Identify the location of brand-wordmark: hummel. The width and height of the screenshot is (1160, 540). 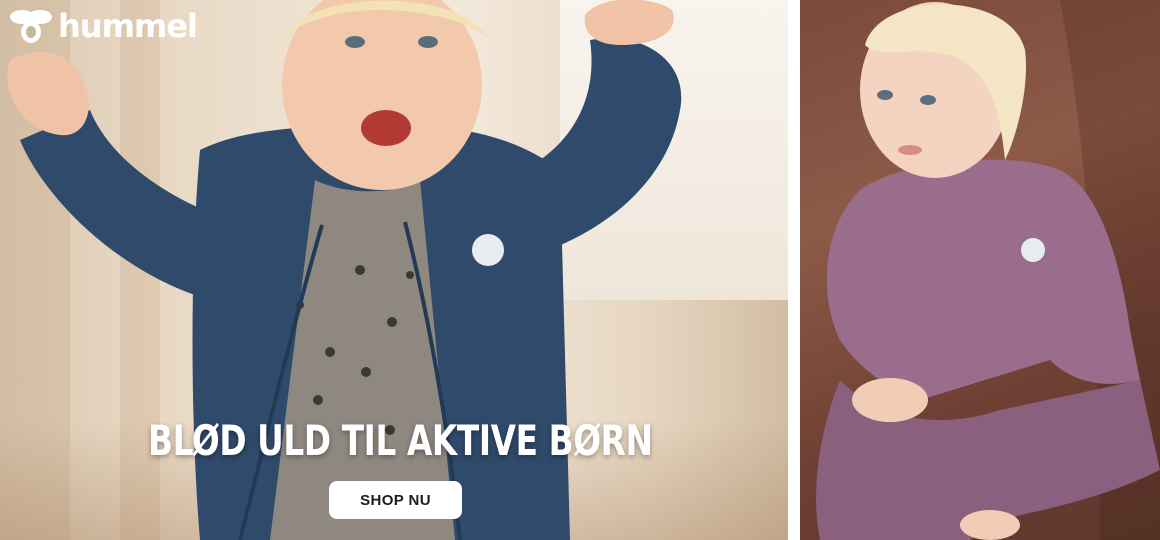
(128, 26).